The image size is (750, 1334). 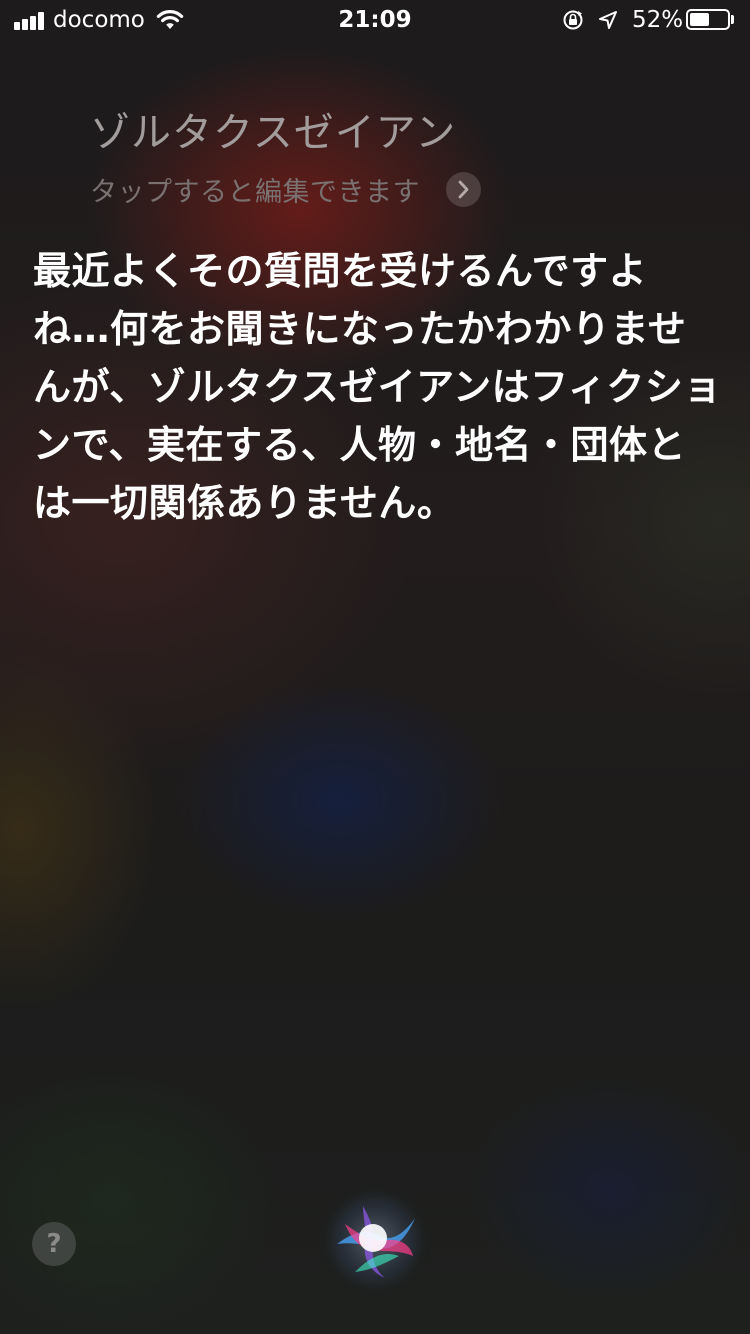 What do you see at coordinates (608, 20) in the screenshot?
I see `location-arrow-icon` at bounding box center [608, 20].